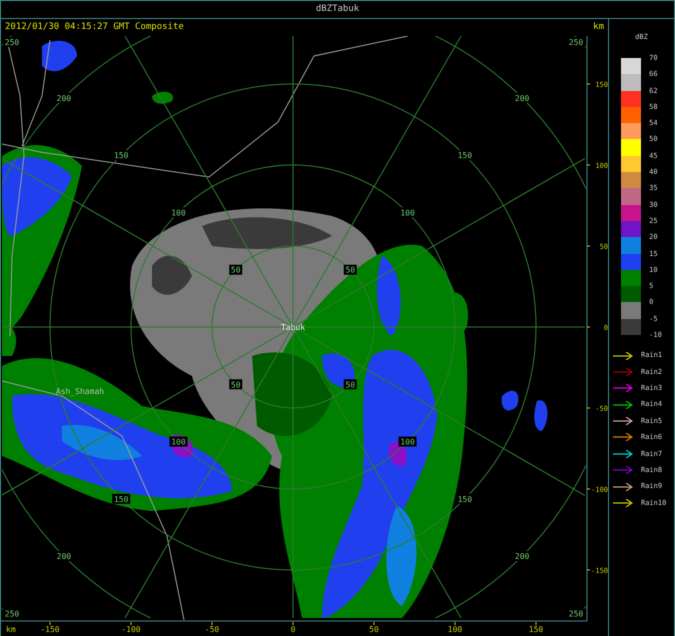 The image size is (675, 636). I want to click on axis-label: -50, so click(212, 629).